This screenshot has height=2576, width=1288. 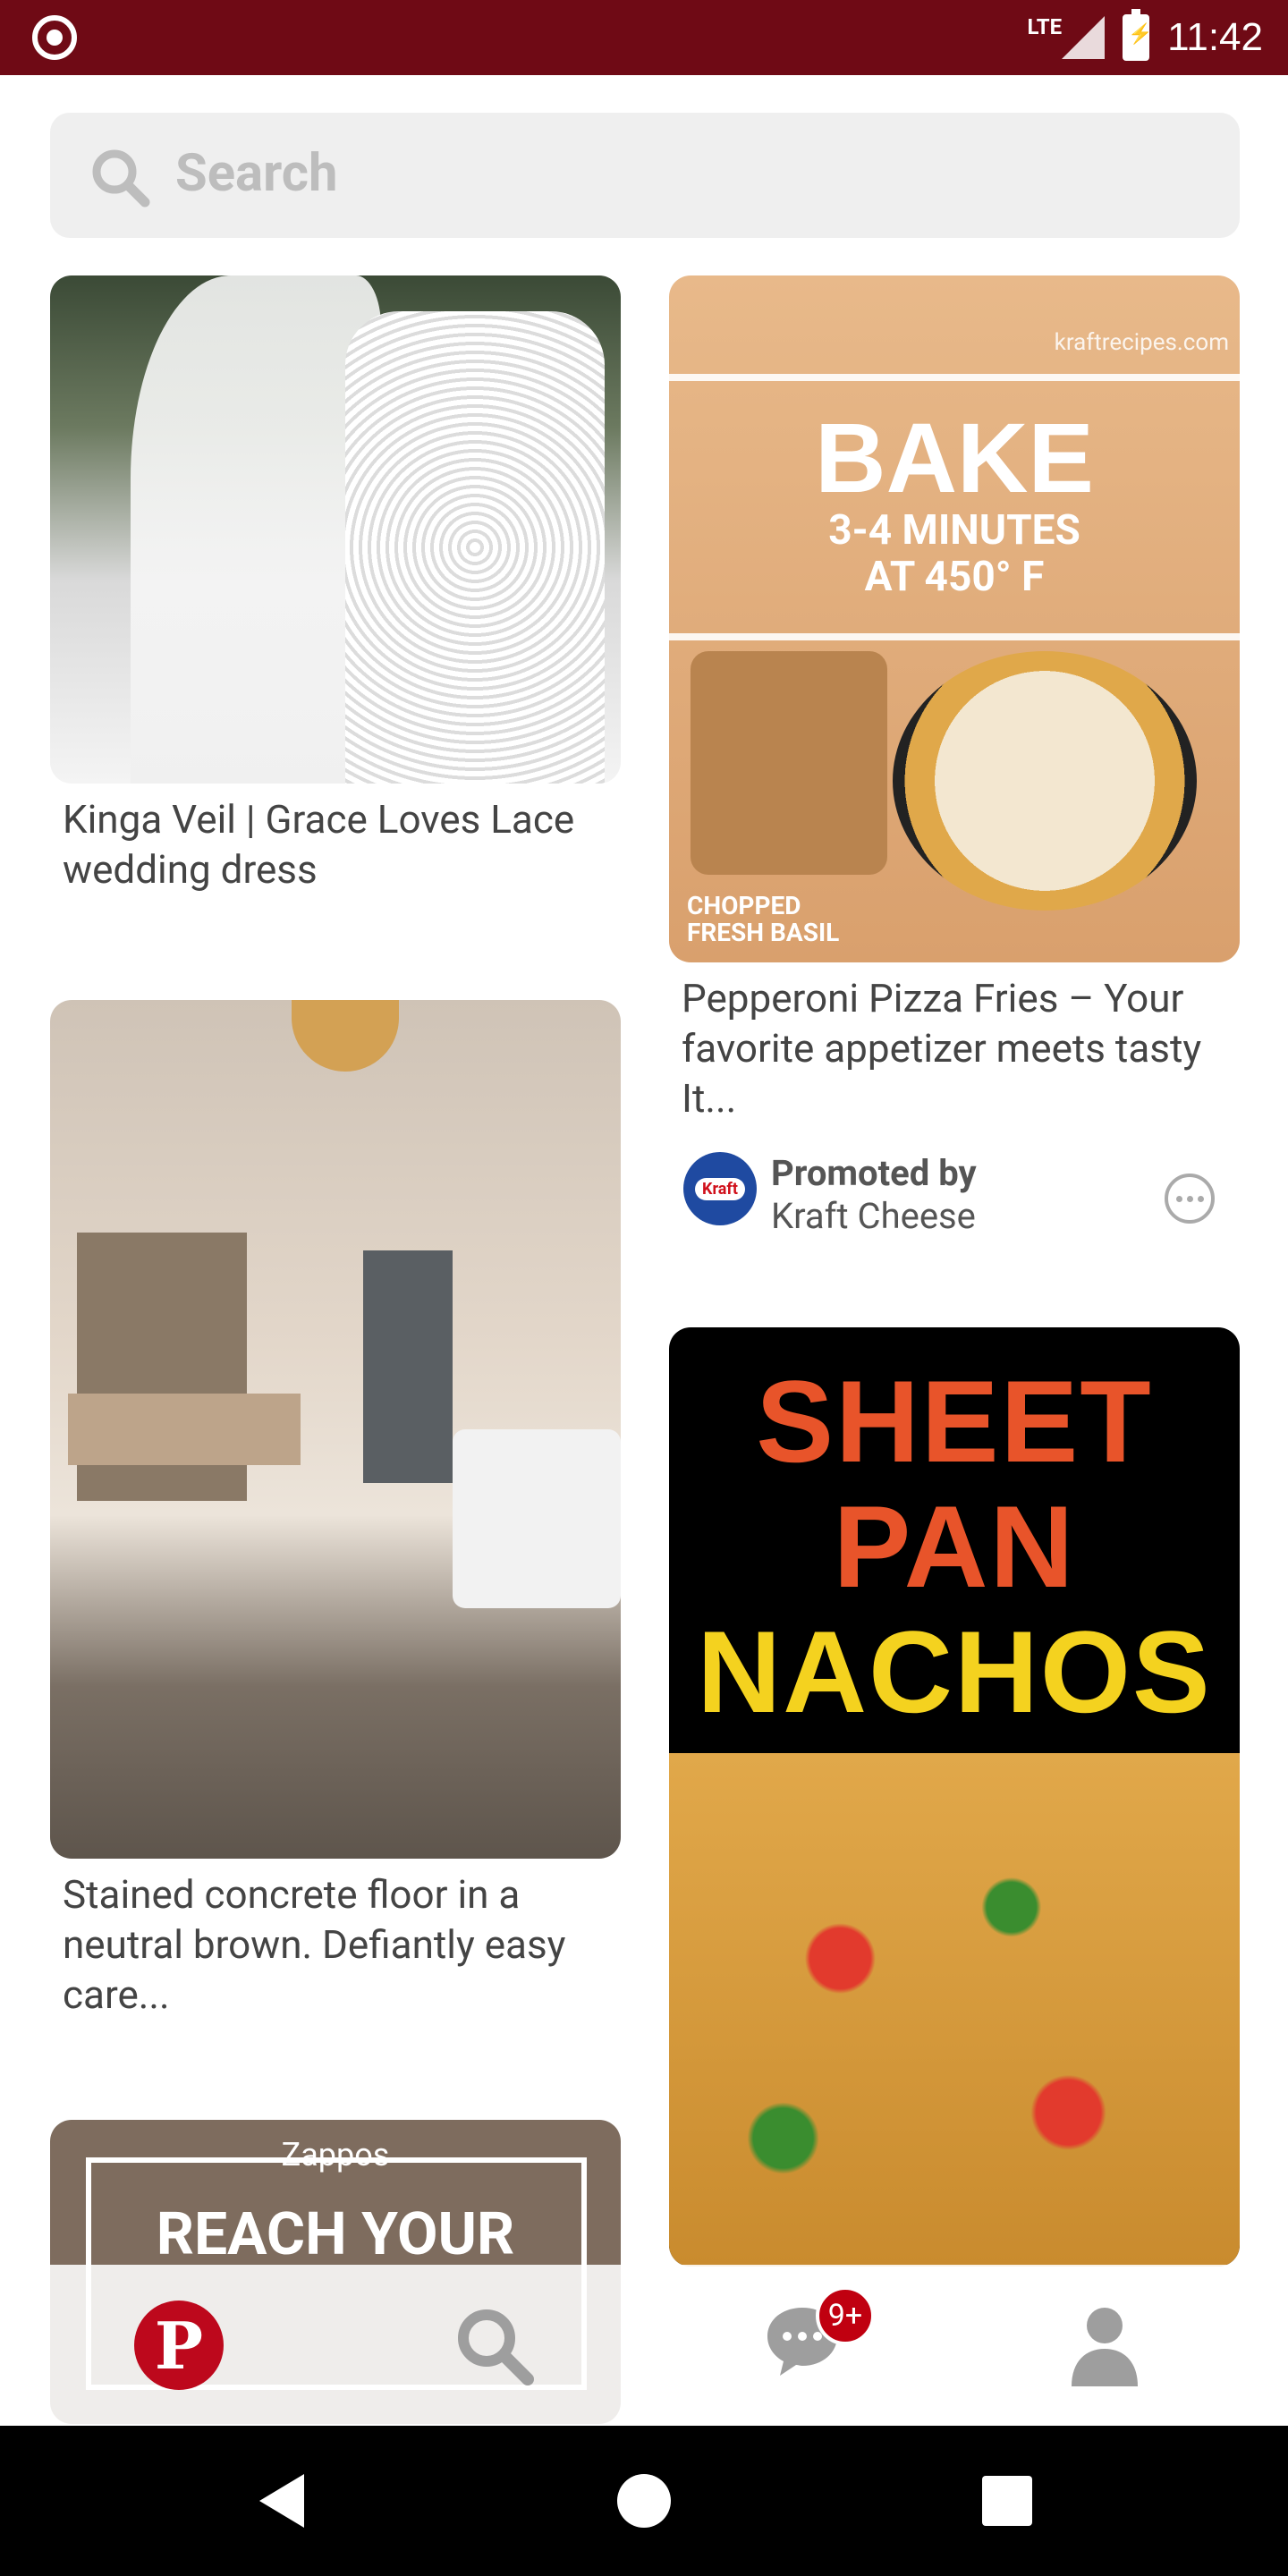 I want to click on nav-profile, so click(x=1113, y=2350).